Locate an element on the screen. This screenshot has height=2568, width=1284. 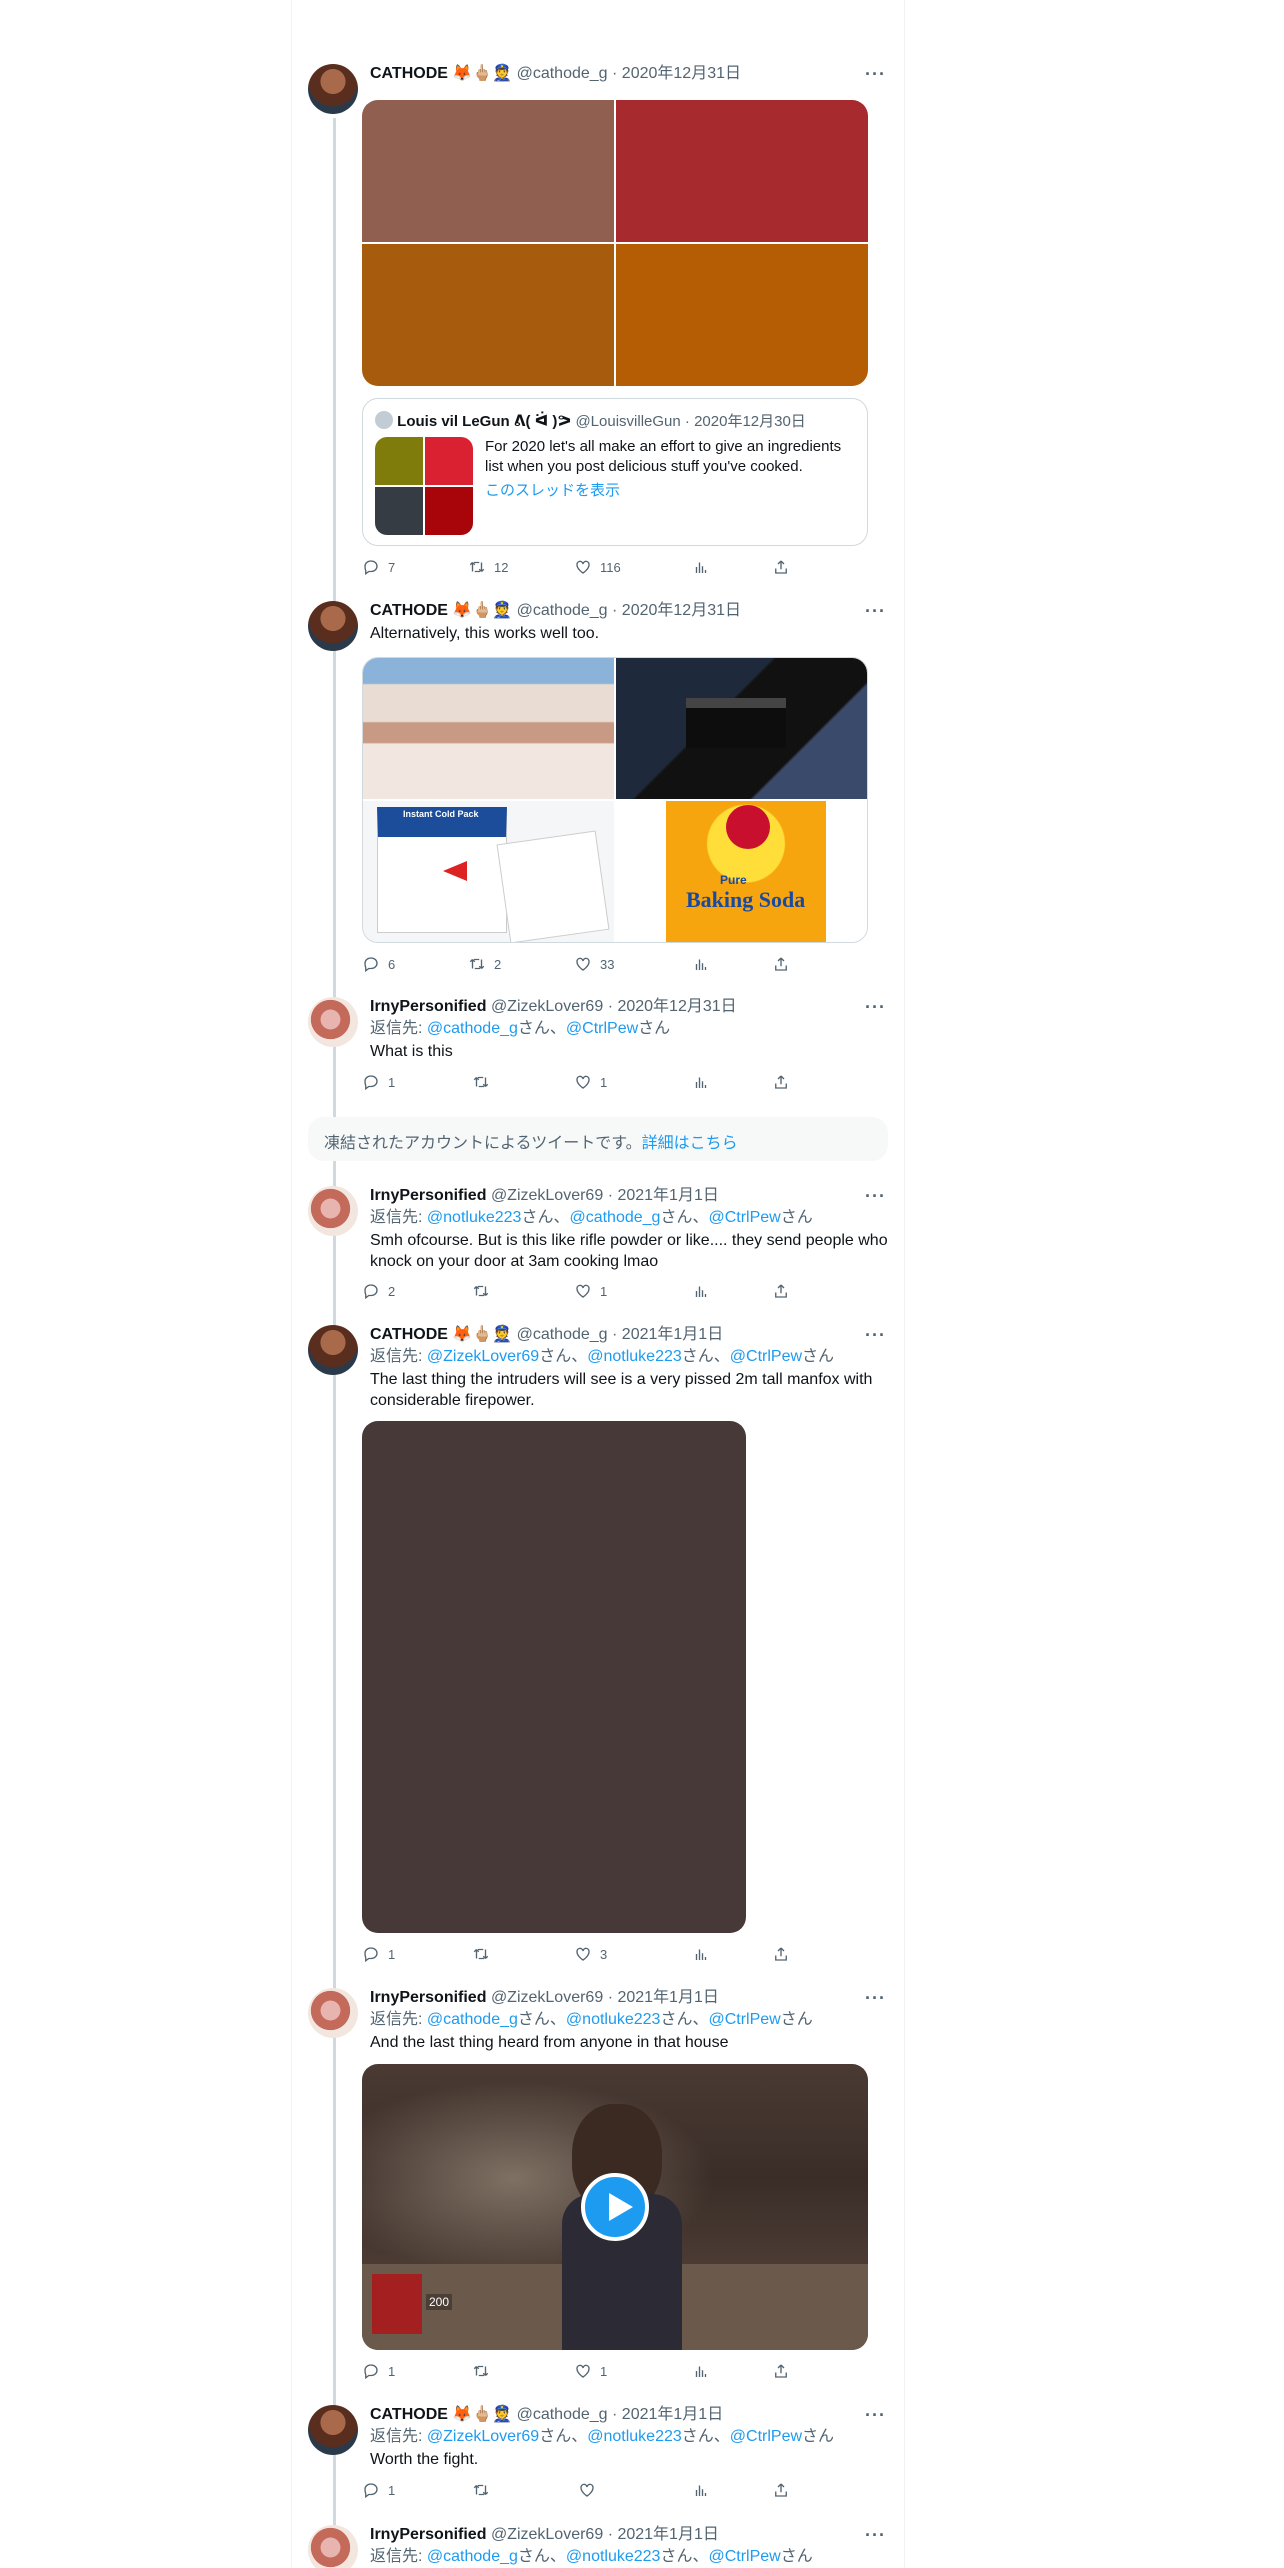
video-player: 200 is located at coordinates (615, 2207).